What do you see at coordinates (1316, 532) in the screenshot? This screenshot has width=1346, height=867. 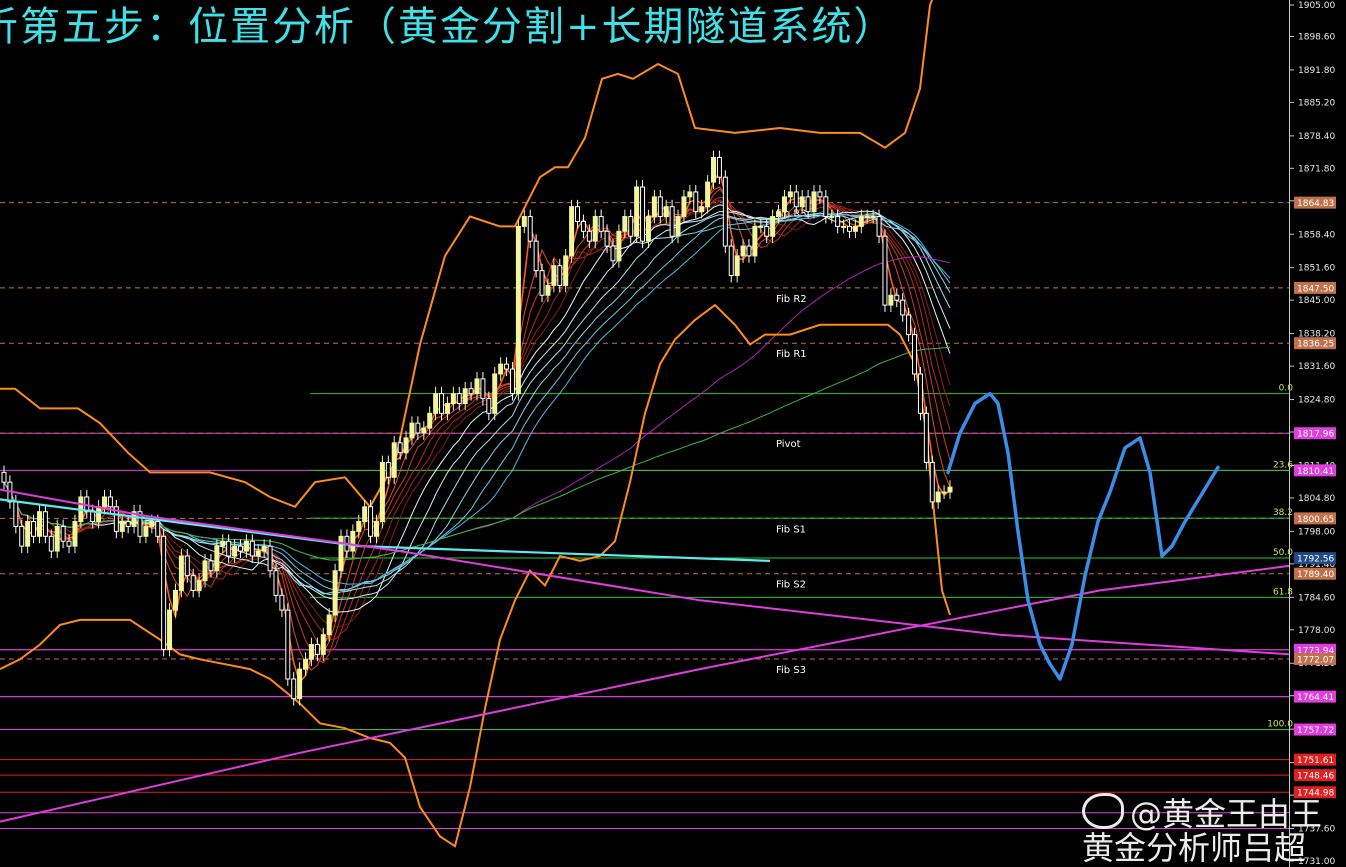 I see `y-tick-label-16: 1798.00` at bounding box center [1316, 532].